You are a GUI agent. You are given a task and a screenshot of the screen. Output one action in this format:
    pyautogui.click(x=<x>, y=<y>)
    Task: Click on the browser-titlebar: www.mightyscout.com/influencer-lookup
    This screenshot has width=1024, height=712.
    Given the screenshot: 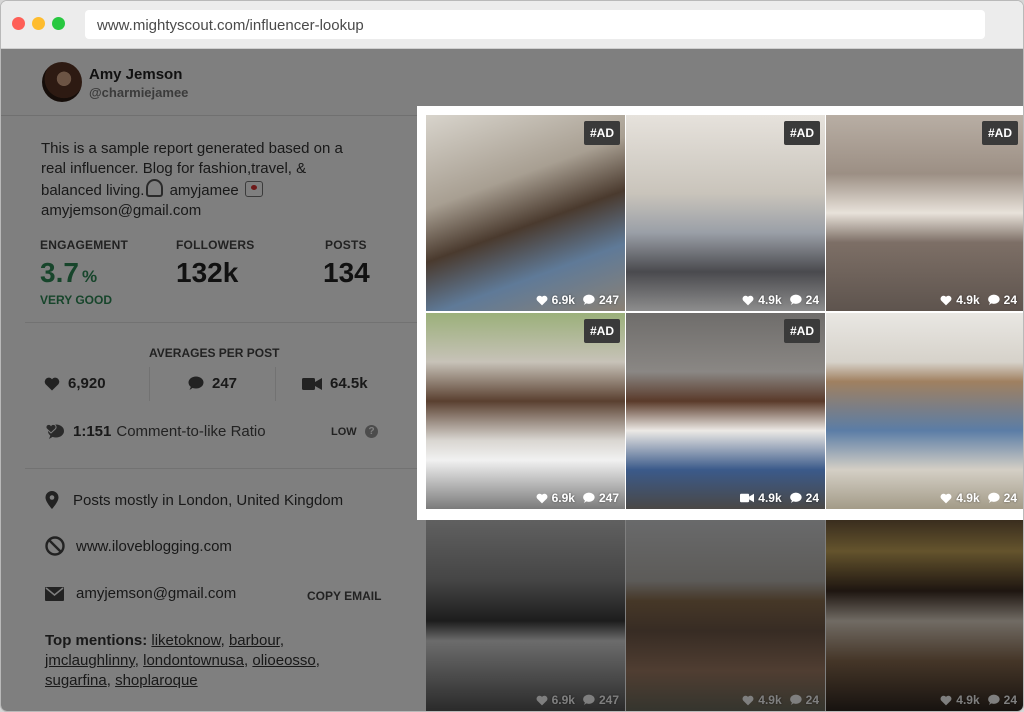 What is the action you would take?
    pyautogui.click(x=512, y=25)
    